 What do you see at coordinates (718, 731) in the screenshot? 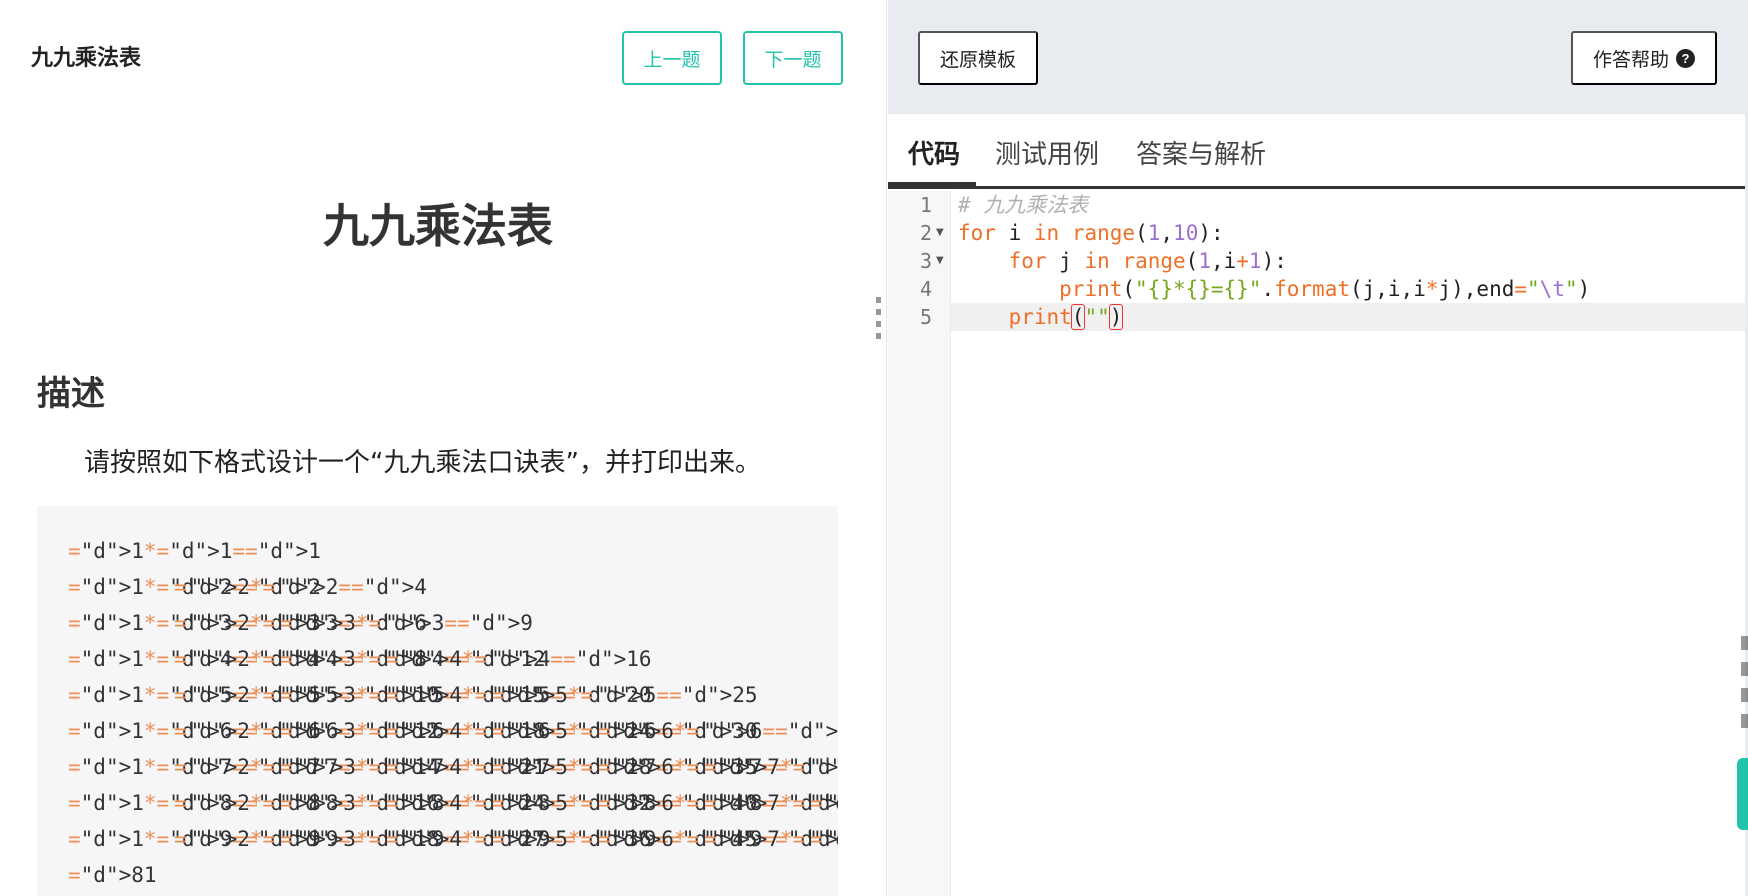
I see `sample-output-cell: ="d">6*="d">6=="d">36` at bounding box center [718, 731].